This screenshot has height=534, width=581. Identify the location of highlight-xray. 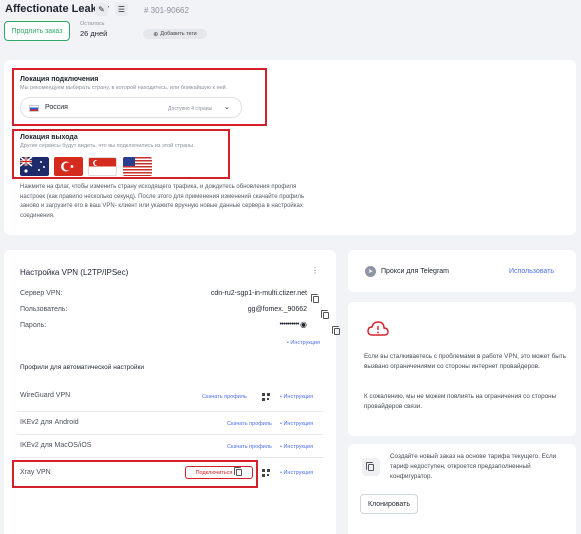
(135, 474).